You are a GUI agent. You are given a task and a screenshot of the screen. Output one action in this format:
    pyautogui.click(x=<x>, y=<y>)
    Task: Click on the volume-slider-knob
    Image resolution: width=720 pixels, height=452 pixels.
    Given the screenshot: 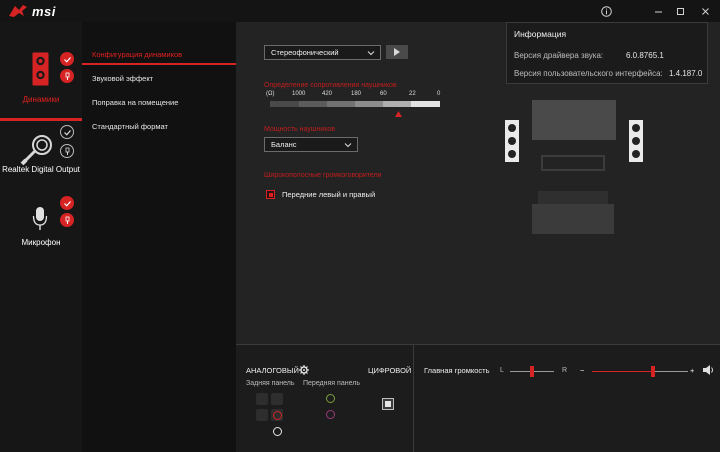 What is the action you would take?
    pyautogui.click(x=653, y=371)
    